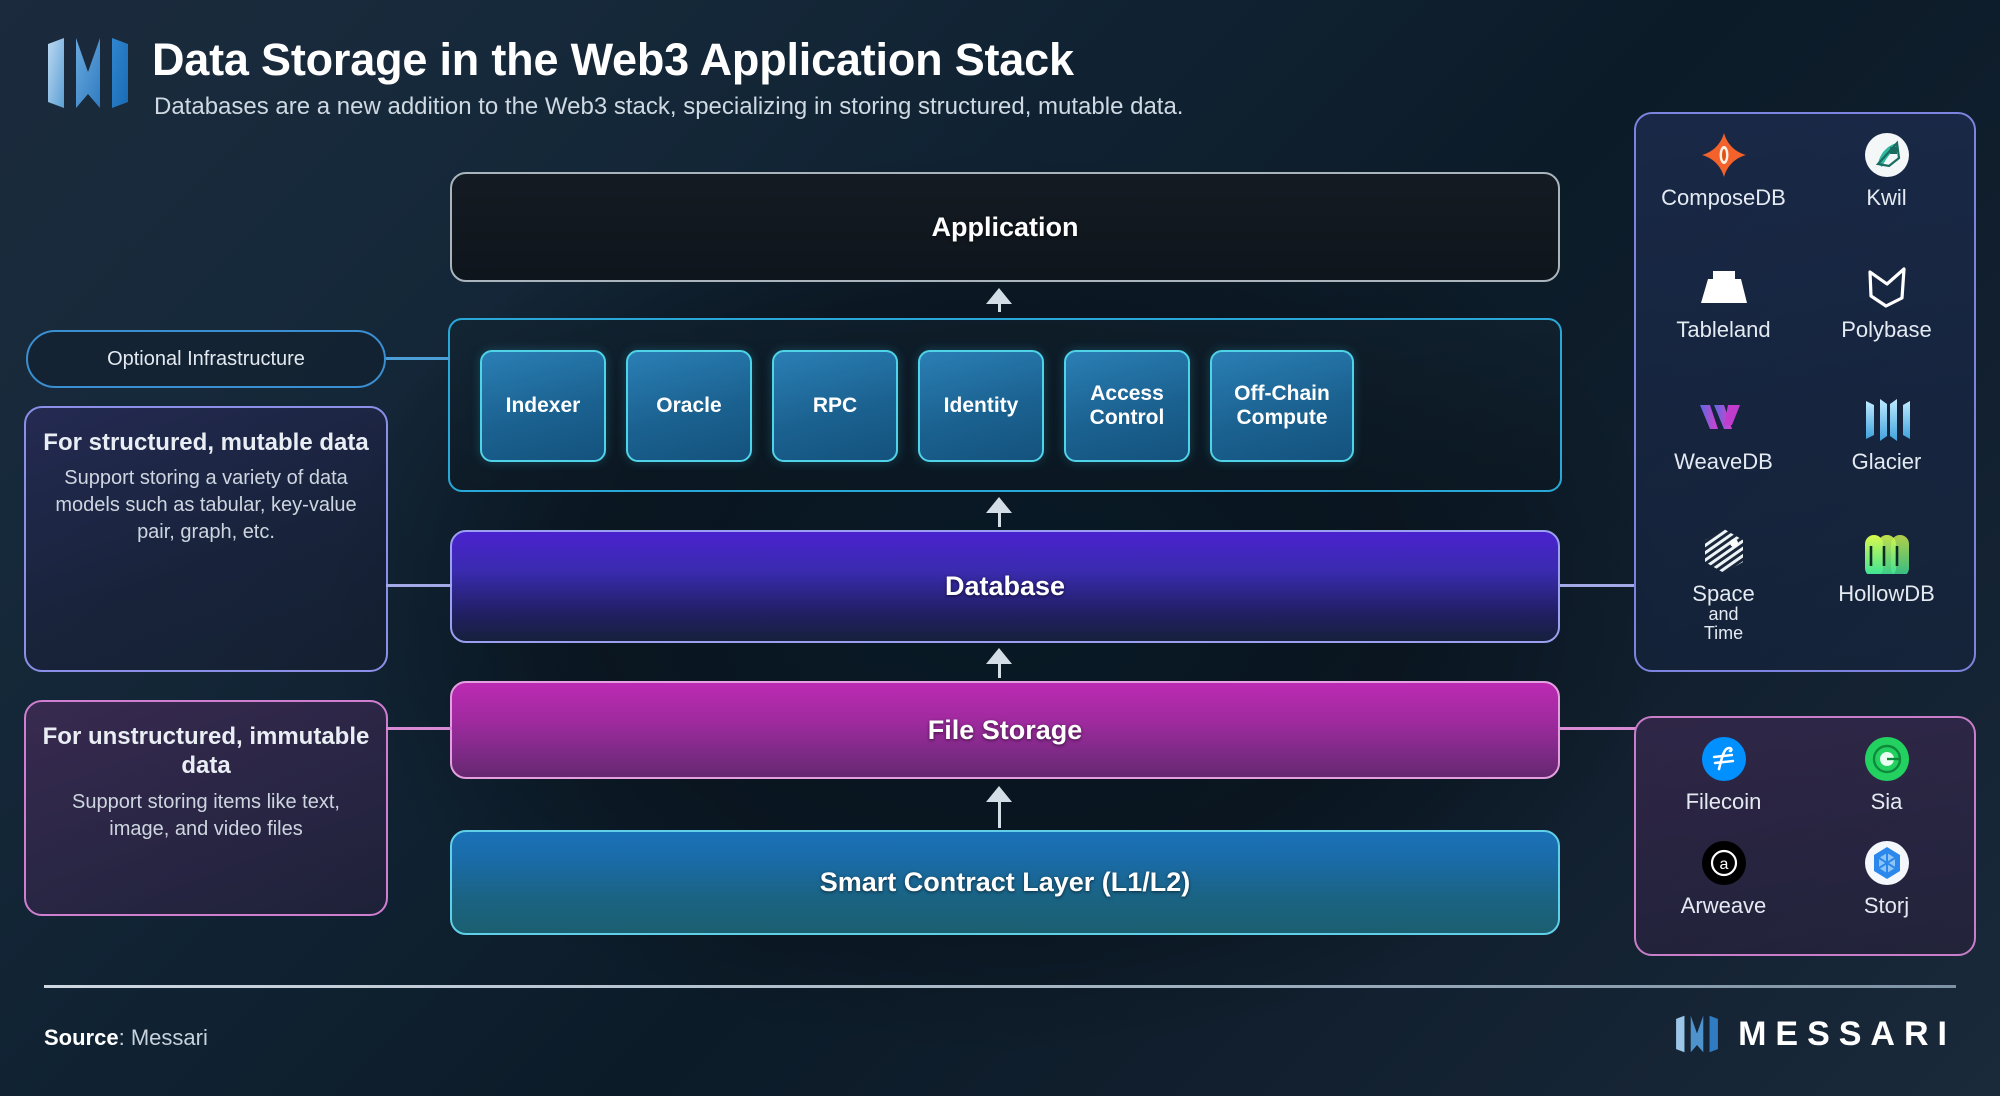 Image resolution: width=2000 pixels, height=1096 pixels. I want to click on logo-item-filecoin: Filecoin, so click(1723, 784).